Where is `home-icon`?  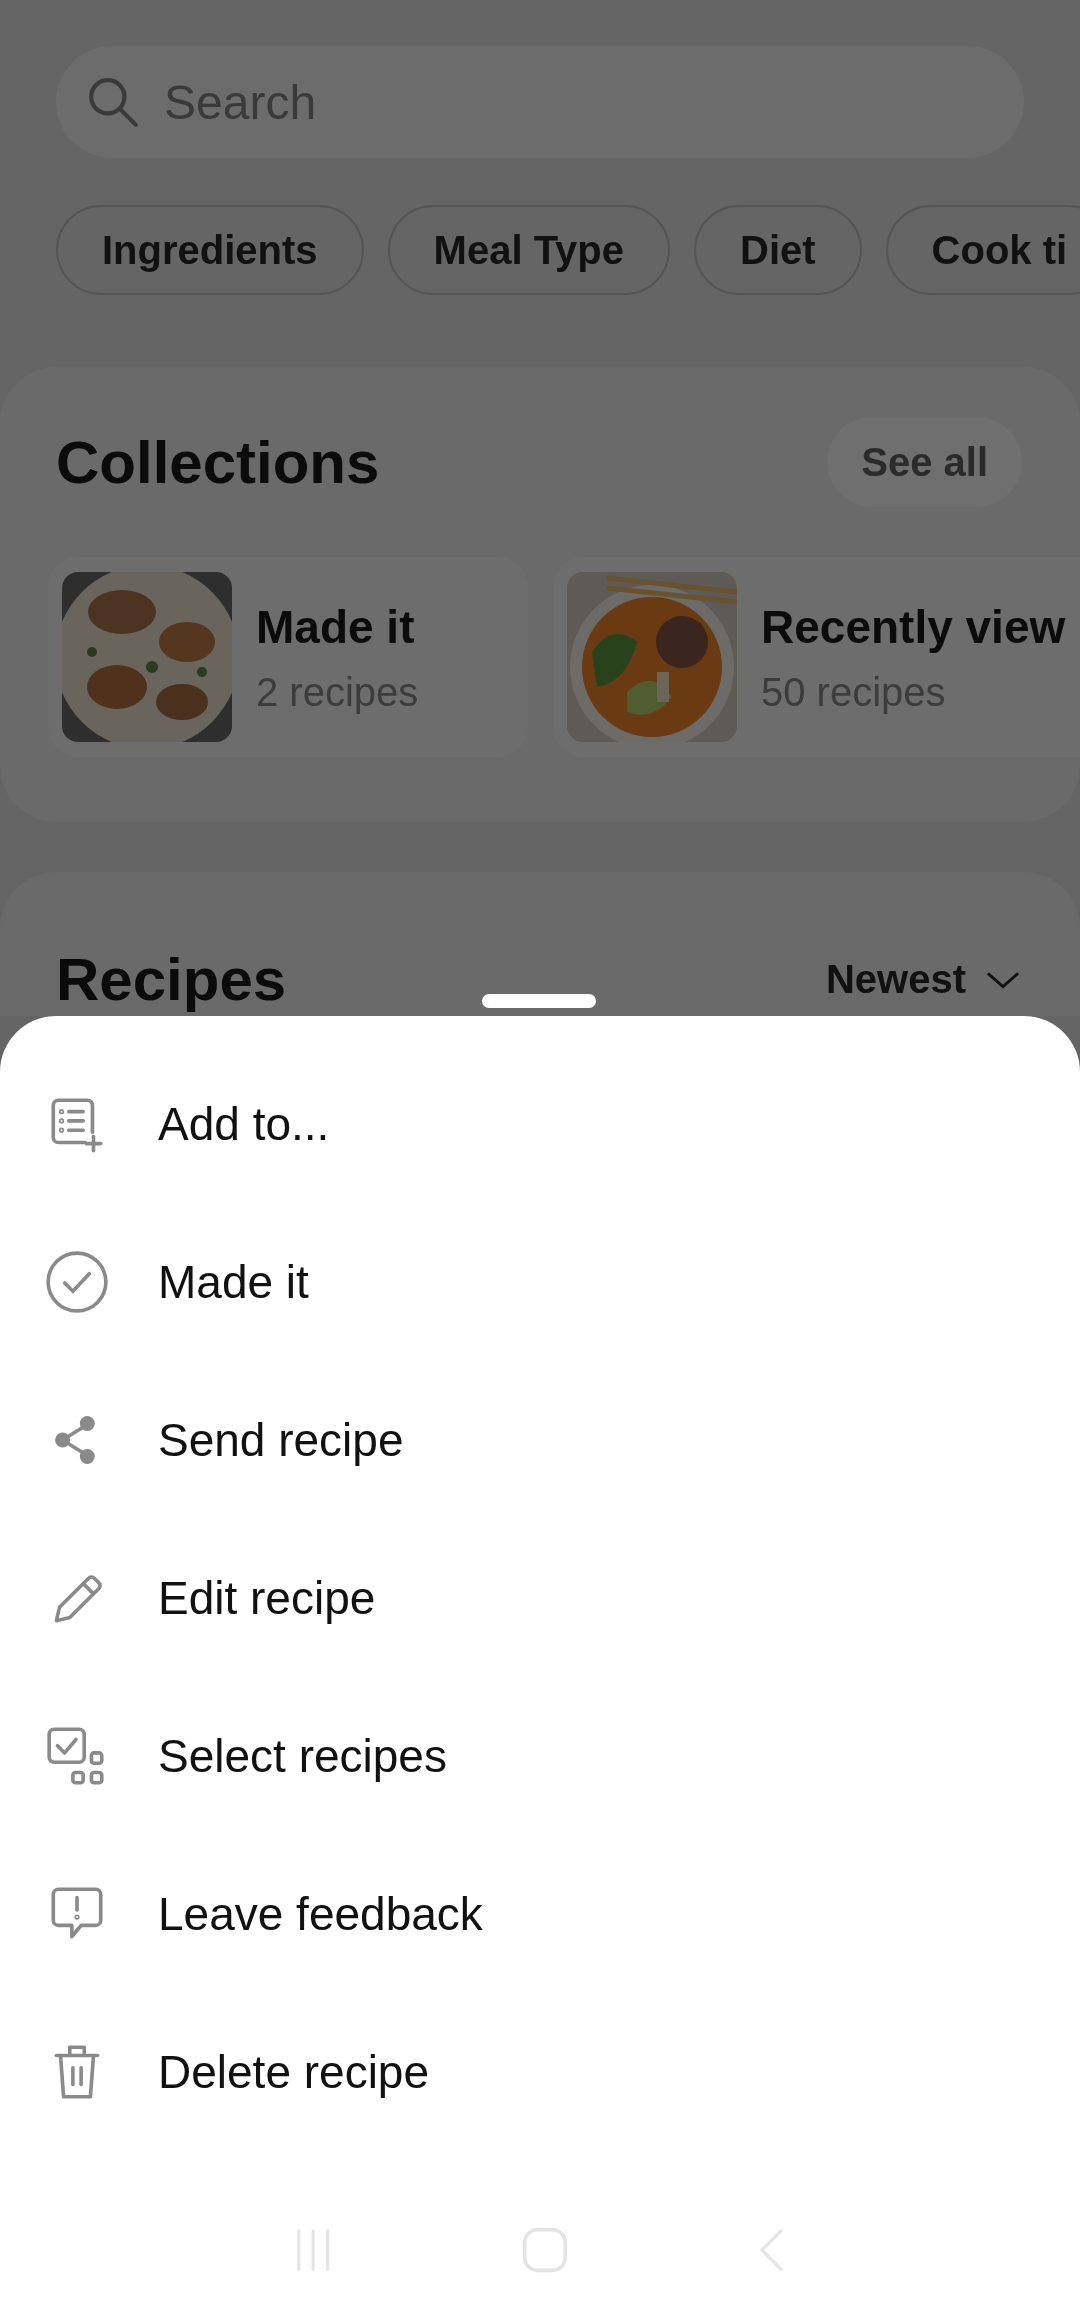 home-icon is located at coordinates (544, 2250).